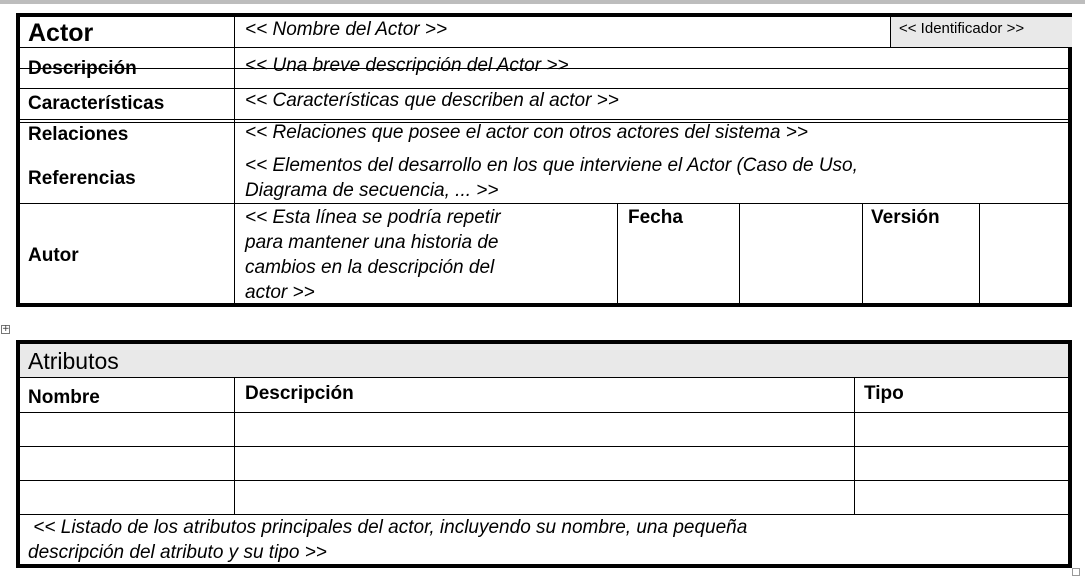  What do you see at coordinates (299, 393) in the screenshot?
I see `column-header-description: Descripción` at bounding box center [299, 393].